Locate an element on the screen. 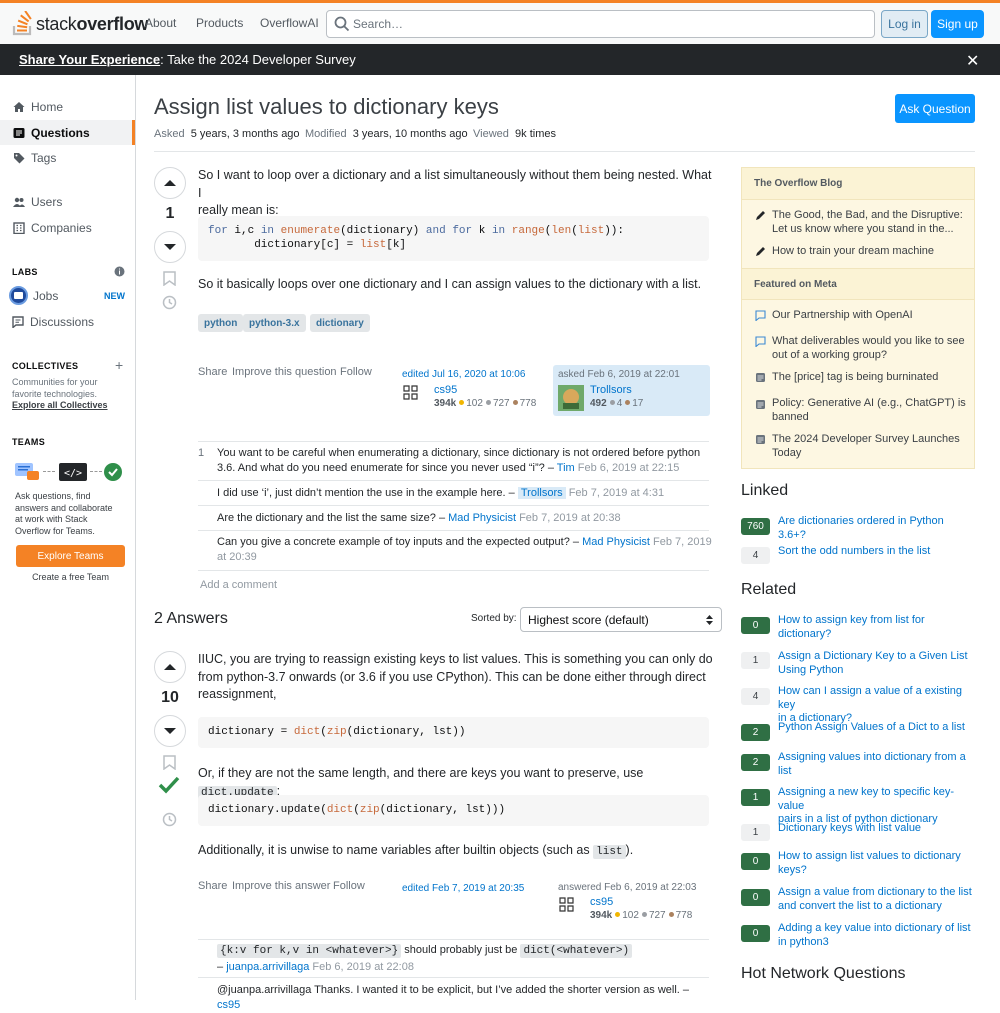  sidebar-item-discussions: Discussions is located at coordinates (67, 321).